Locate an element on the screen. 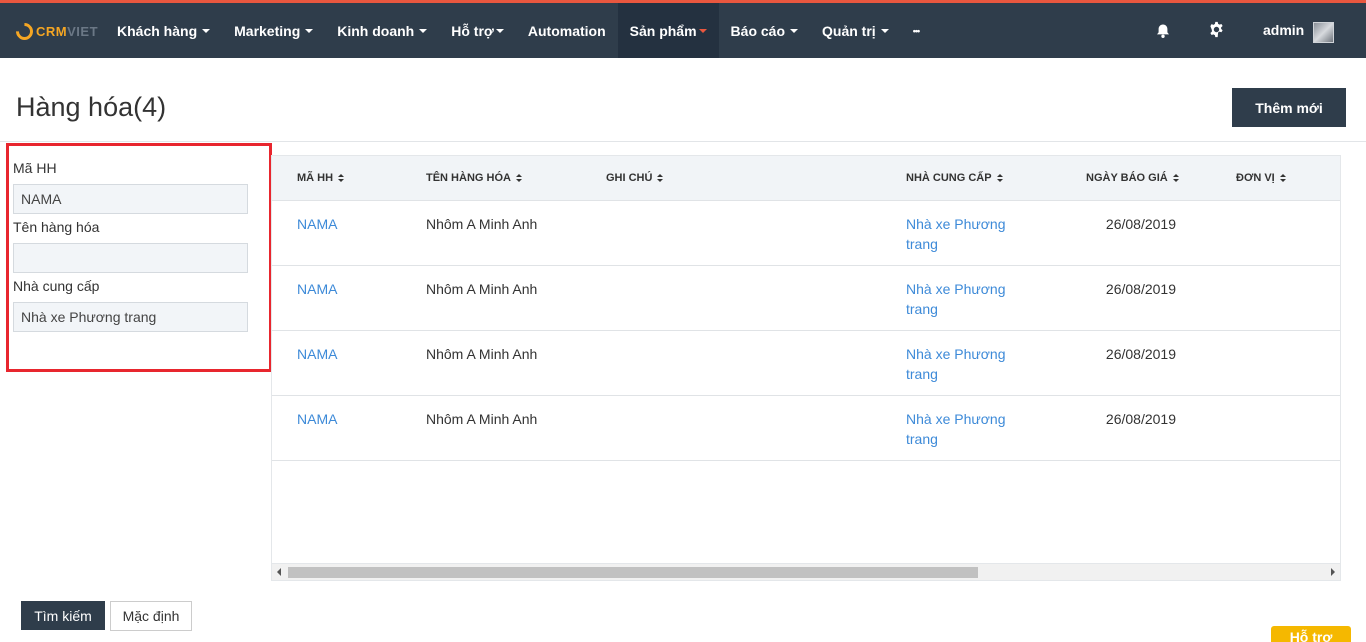 The height and width of the screenshot is (642, 1366). gear-icon is located at coordinates (1216, 29).